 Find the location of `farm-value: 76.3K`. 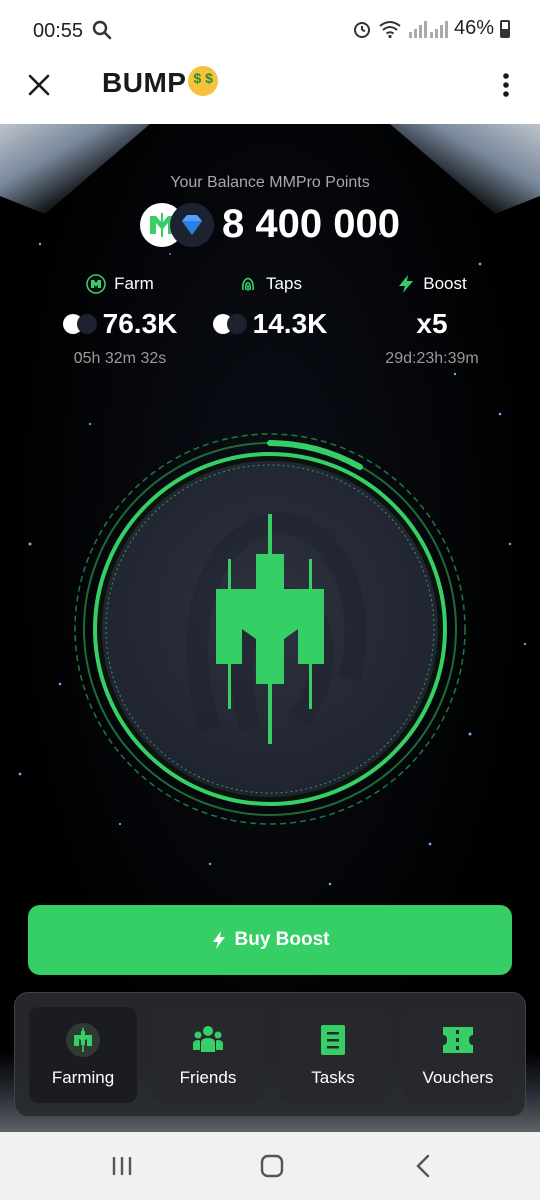

farm-value: 76.3K is located at coordinates (140, 323).